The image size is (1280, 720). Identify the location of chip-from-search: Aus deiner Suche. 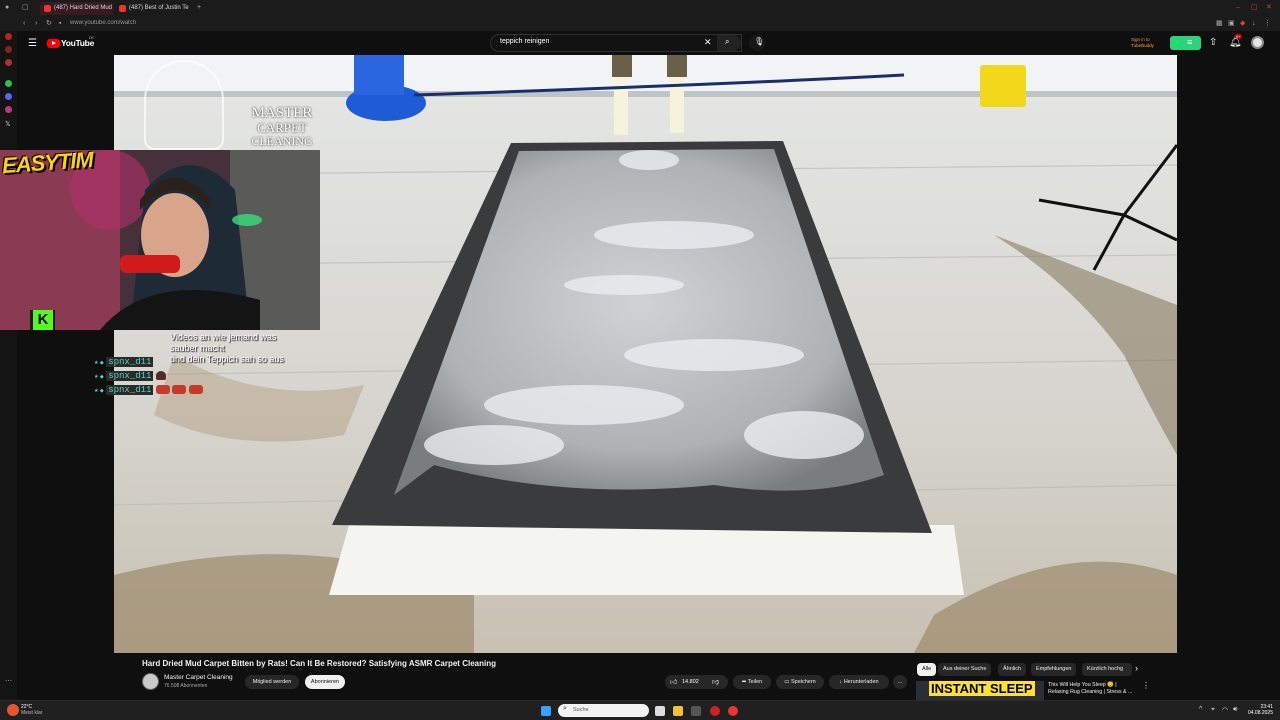
(965, 669).